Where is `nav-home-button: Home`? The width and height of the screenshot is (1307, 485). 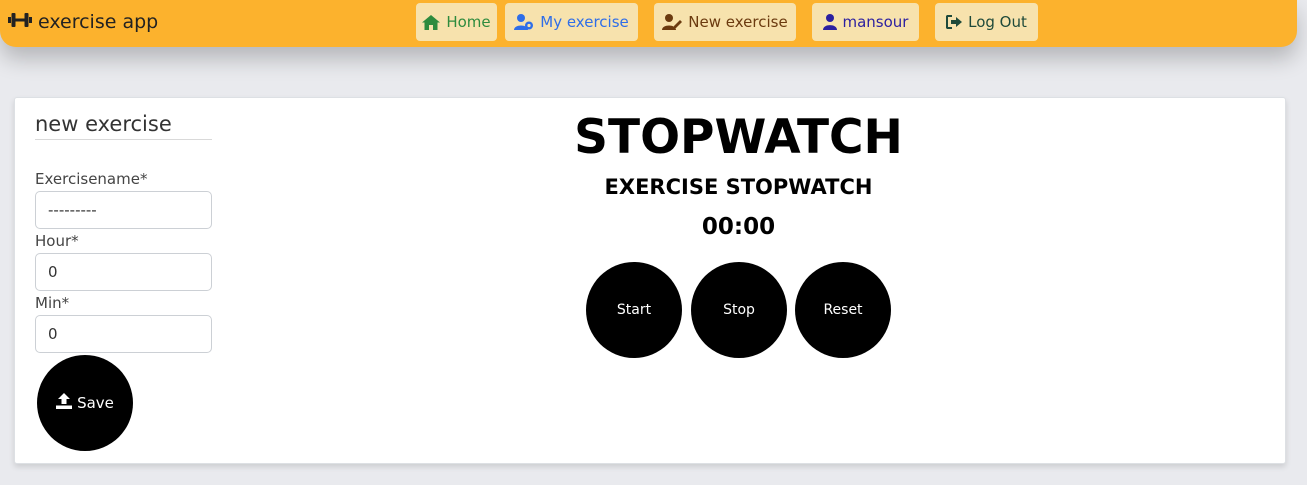
nav-home-button: Home is located at coordinates (456, 22).